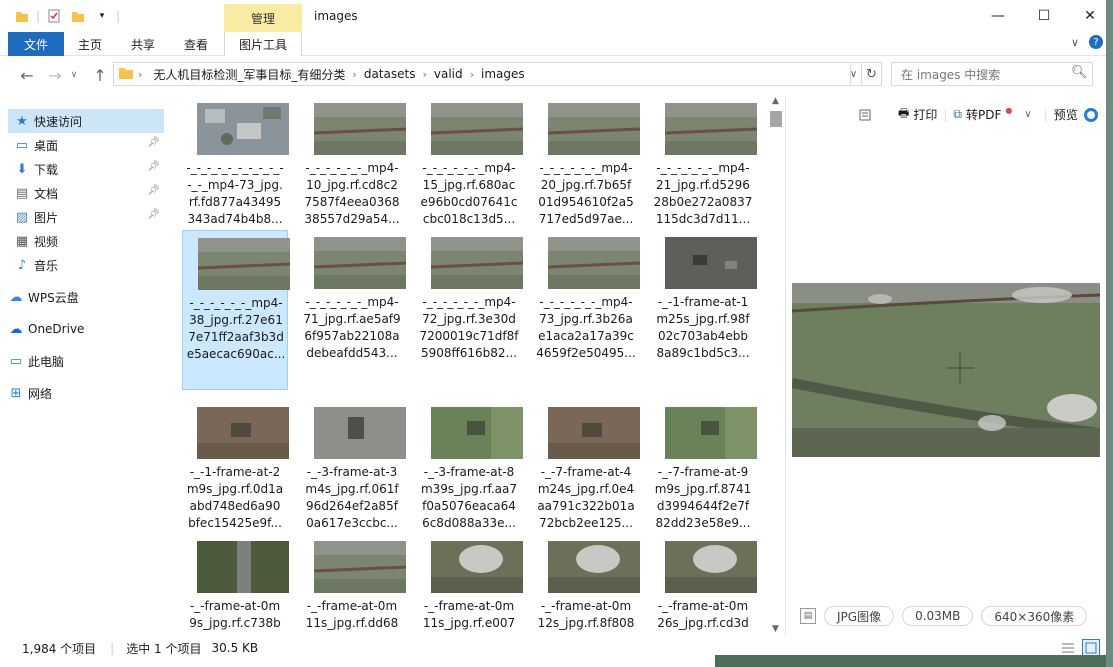  I want to click on tab-home: 主页, so click(90, 44).